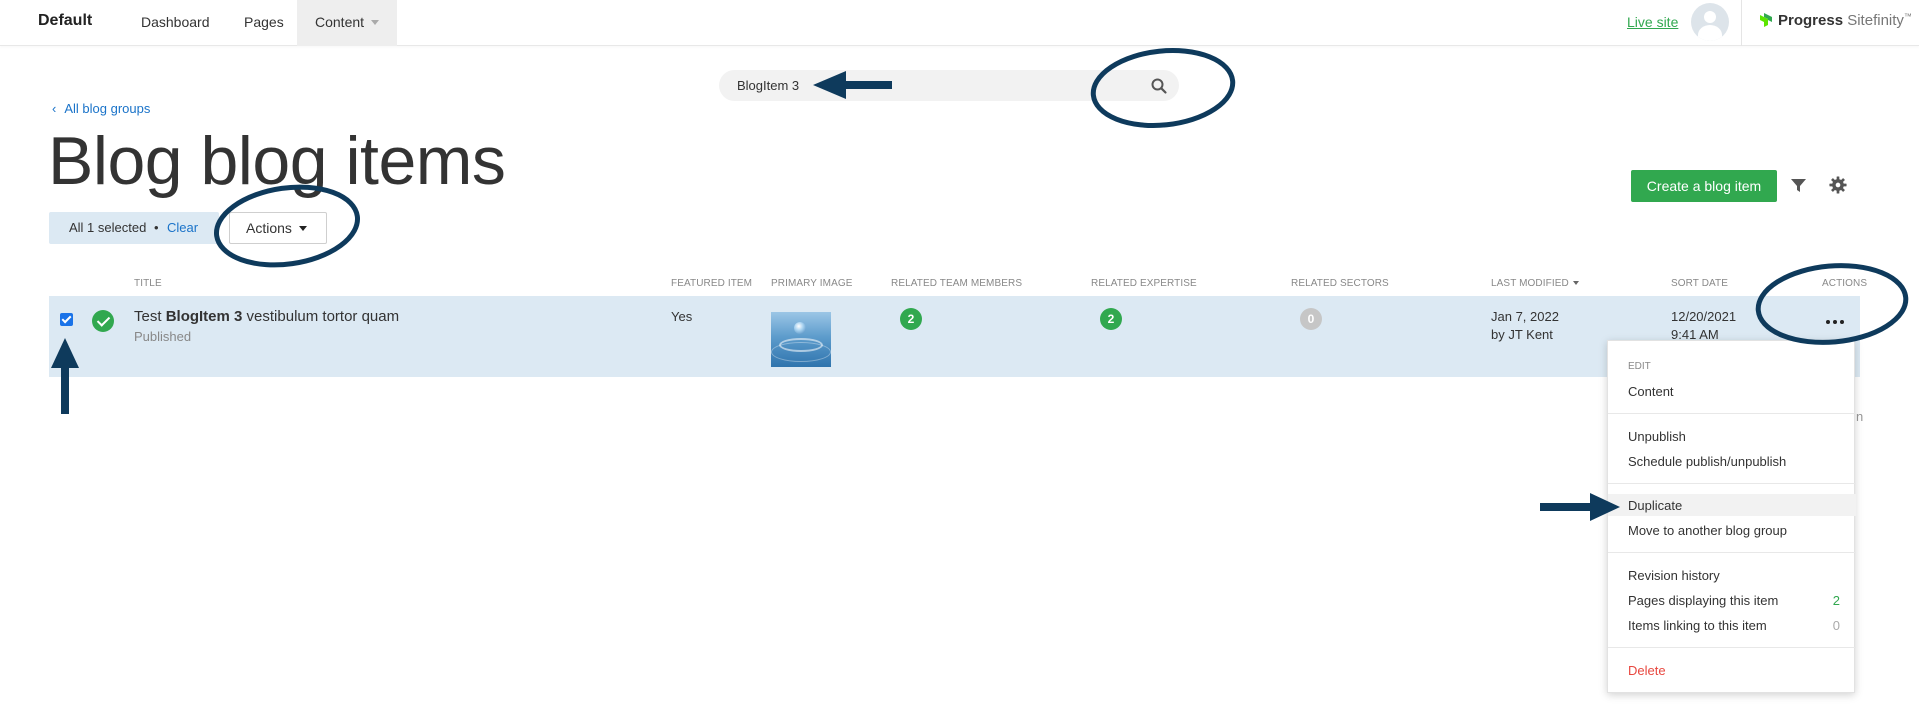  I want to click on more-actions-icon, so click(1836, 322).